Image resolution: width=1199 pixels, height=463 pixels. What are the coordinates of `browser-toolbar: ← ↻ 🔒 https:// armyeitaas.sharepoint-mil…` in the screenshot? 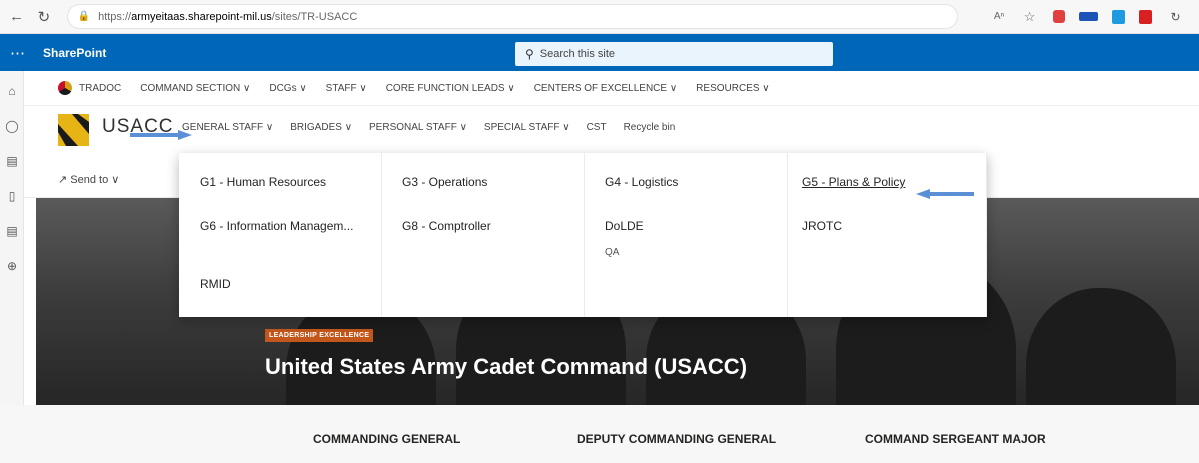 It's located at (599, 17).